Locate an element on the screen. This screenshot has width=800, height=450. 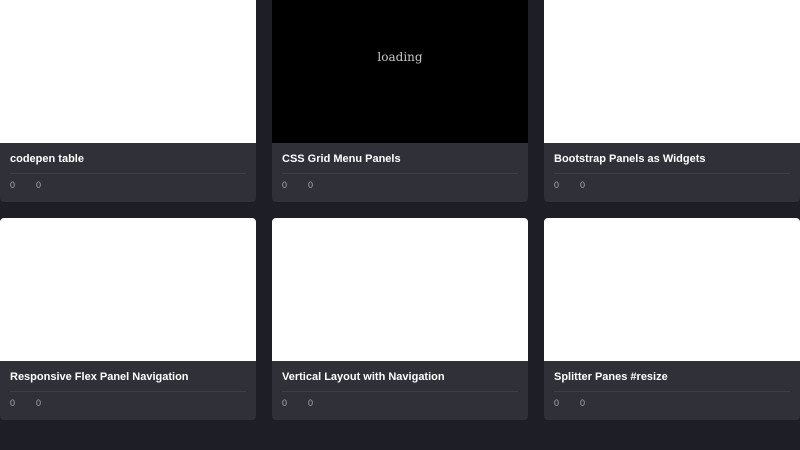
pen-card: Splitter Panes #resize 0 0 is located at coordinates (672, 319).